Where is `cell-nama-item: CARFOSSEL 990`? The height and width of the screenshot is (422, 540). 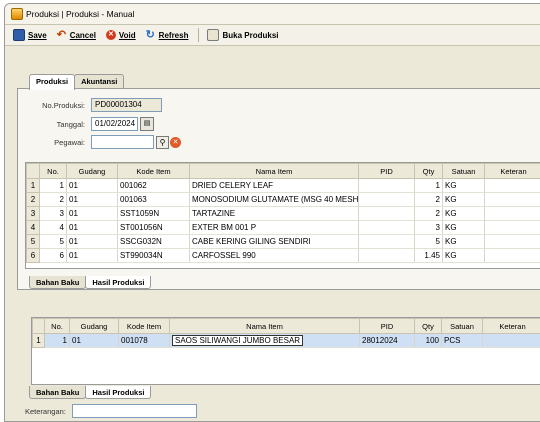 cell-nama-item: CARFOSSEL 990 is located at coordinates (274, 256).